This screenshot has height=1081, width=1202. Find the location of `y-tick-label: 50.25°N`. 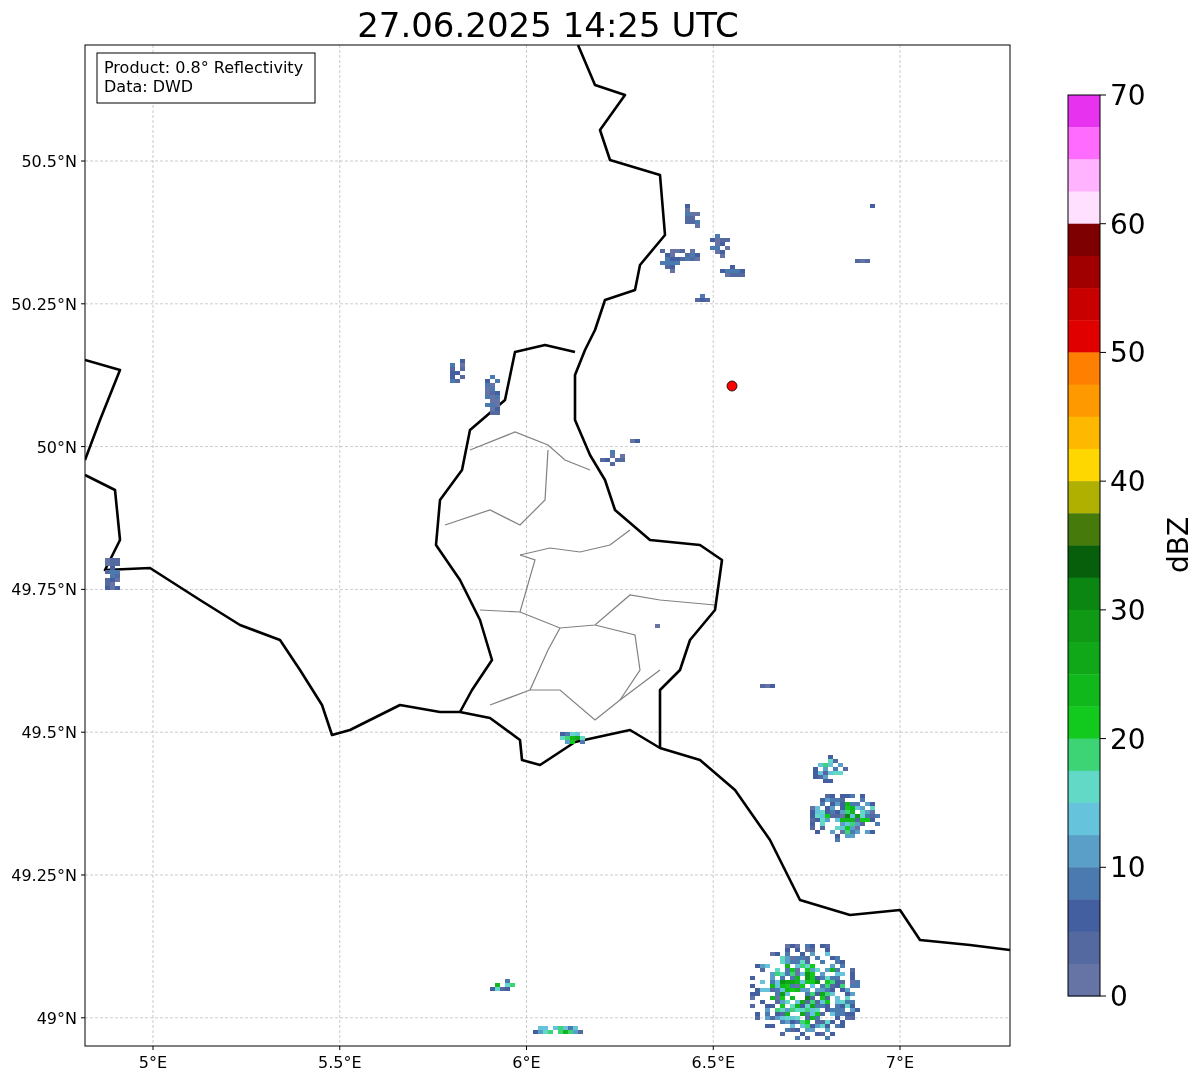

y-tick-label: 50.25°N is located at coordinates (44, 304).